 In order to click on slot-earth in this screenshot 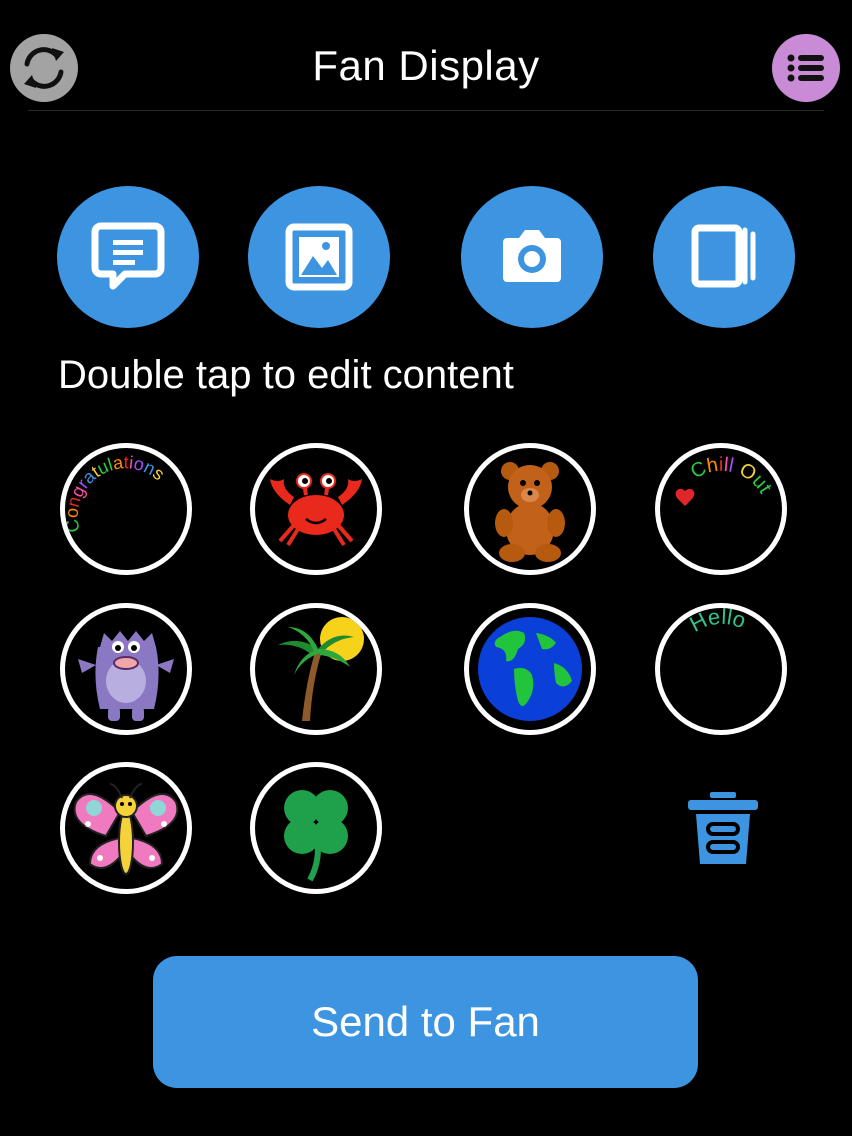, I will do `click(530, 669)`.